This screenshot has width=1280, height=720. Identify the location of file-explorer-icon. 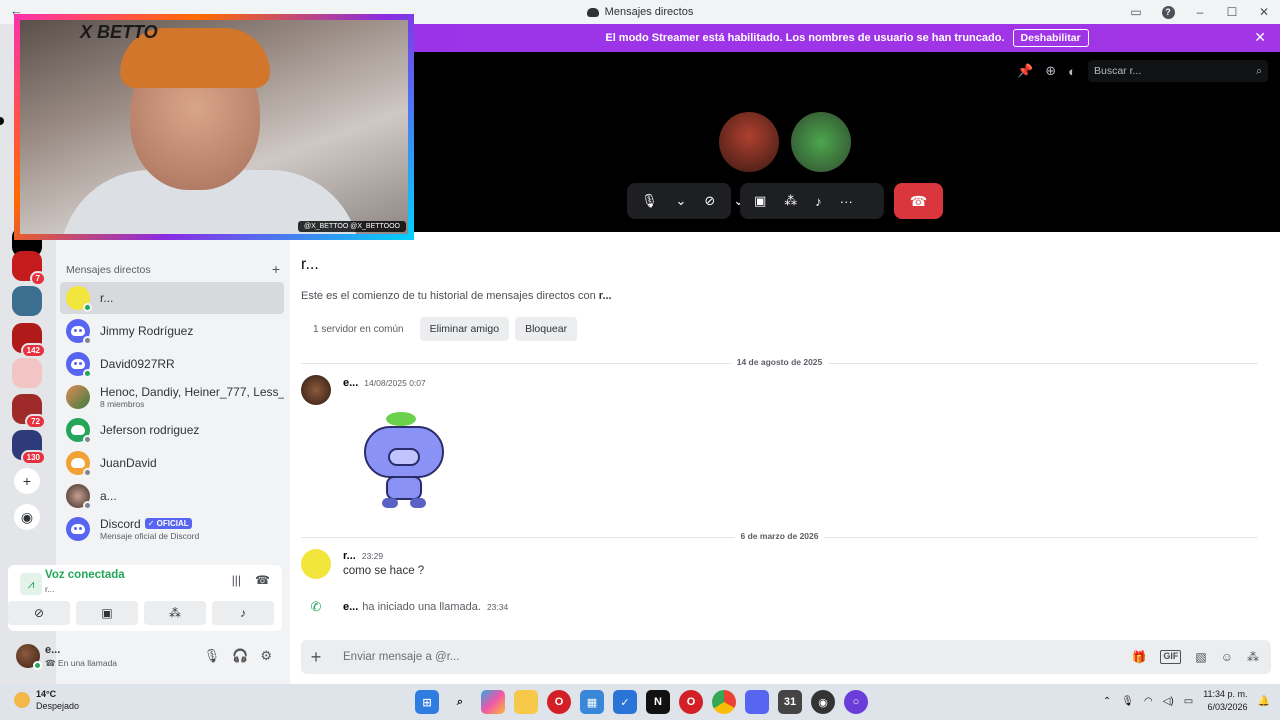
(526, 702).